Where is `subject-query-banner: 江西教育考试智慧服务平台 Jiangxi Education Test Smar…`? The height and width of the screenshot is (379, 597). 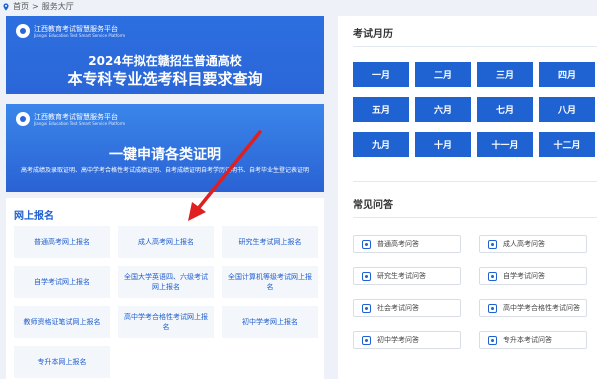
subject-query-banner: 江西教育考试智慧服务平台 Jiangxi Education Test Smar… is located at coordinates (165, 55).